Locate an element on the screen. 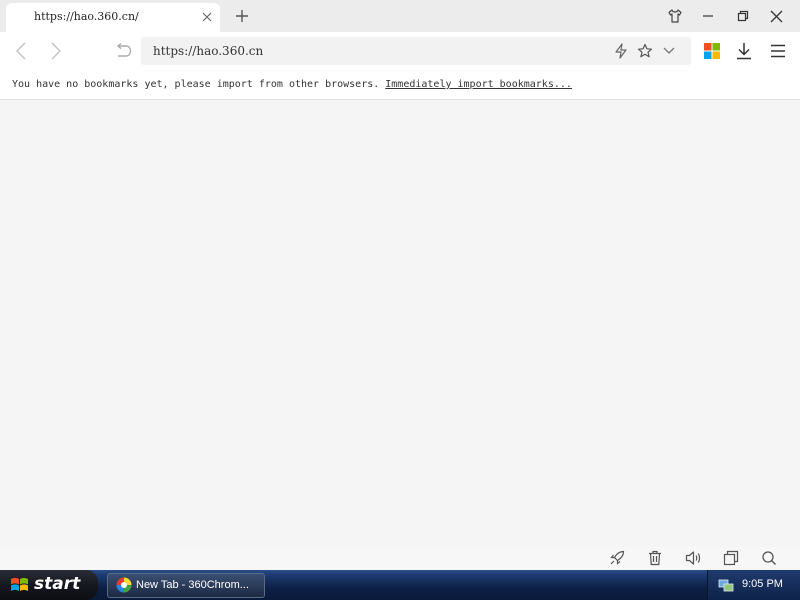 The image size is (800, 600). url-input is located at coordinates (373, 51).